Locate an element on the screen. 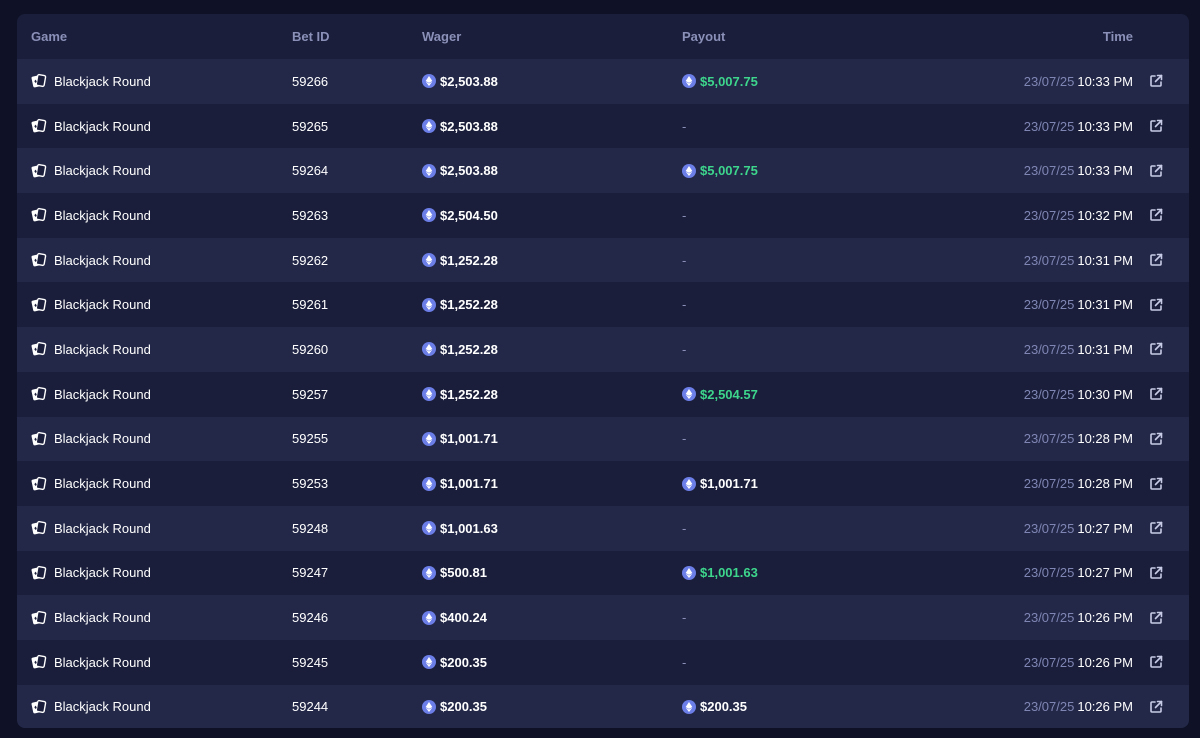 The width and height of the screenshot is (1200, 738). bet-id: 59263 is located at coordinates (310, 215).